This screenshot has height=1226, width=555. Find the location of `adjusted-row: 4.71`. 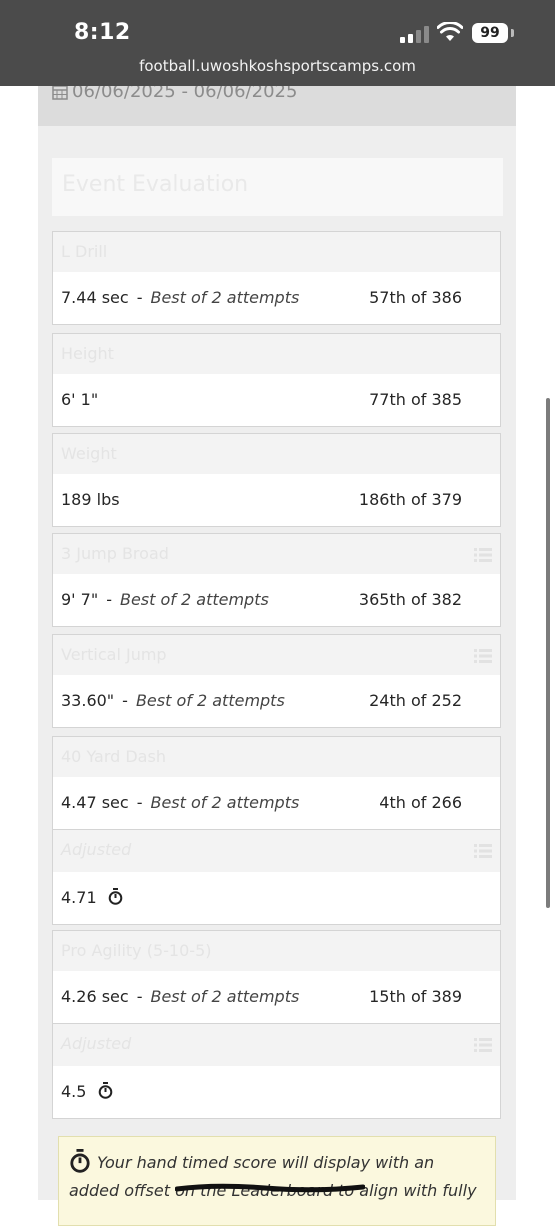

adjusted-row: 4.71 is located at coordinates (276, 898).